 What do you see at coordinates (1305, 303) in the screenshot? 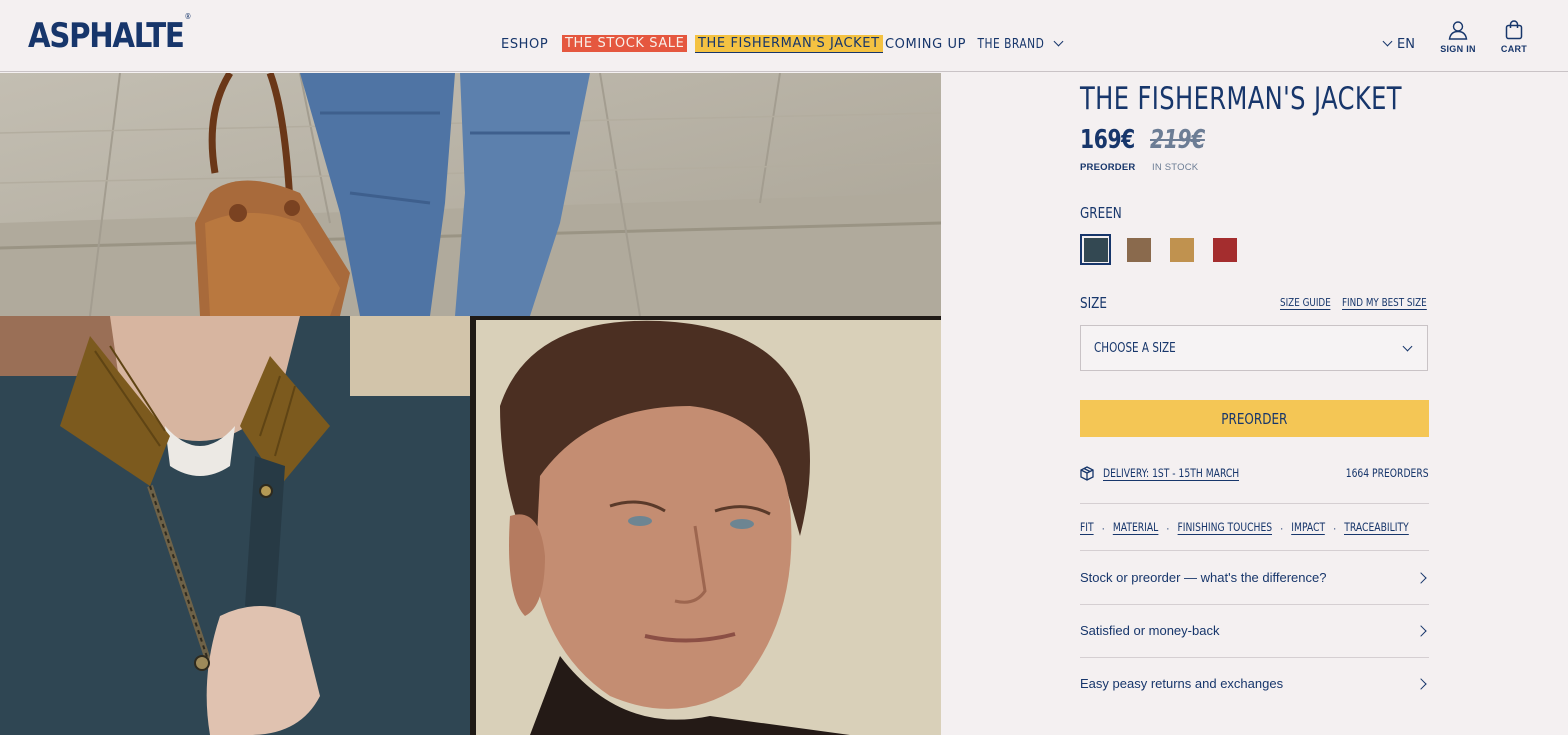
I see `size-guide-link: SIZE GUIDE` at bounding box center [1305, 303].